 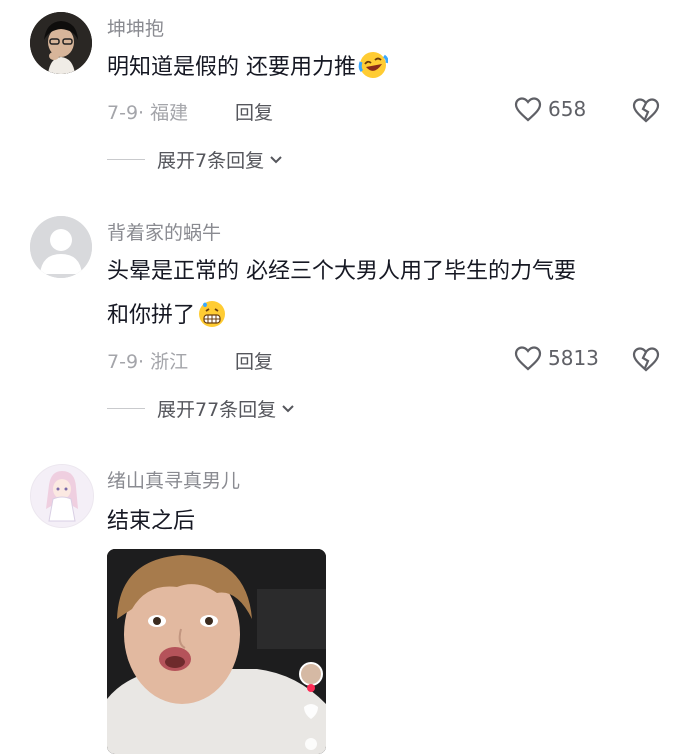 I want to click on comment-text-body: 明知道是假的 还要用力推, so click(x=231, y=67).